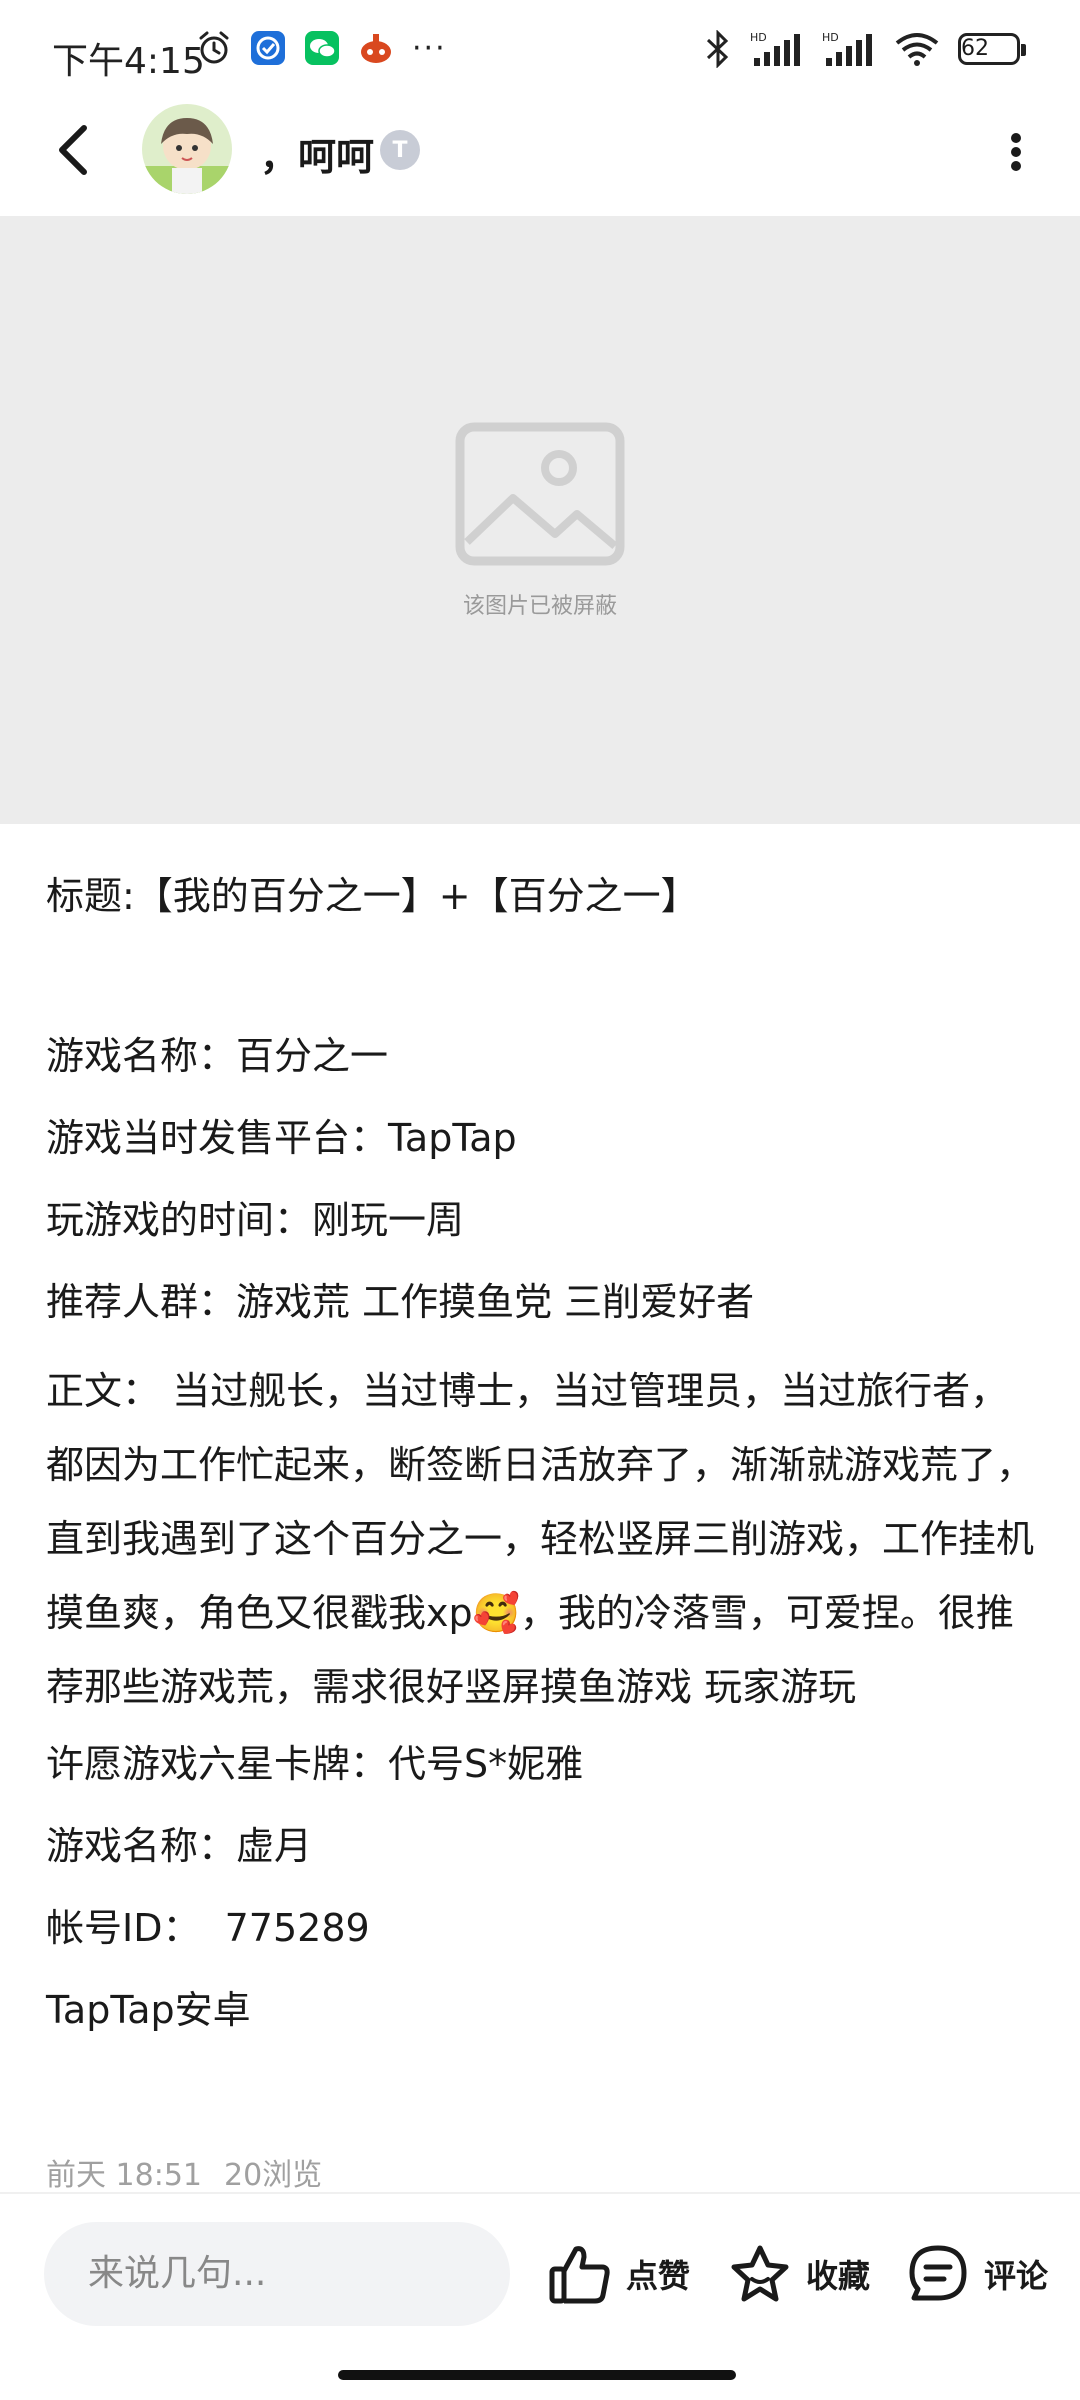 The height and width of the screenshot is (2400, 1080). What do you see at coordinates (255, 1220) in the screenshot?
I see `post-play-time: 玩游戏的时间：刚玩一周` at bounding box center [255, 1220].